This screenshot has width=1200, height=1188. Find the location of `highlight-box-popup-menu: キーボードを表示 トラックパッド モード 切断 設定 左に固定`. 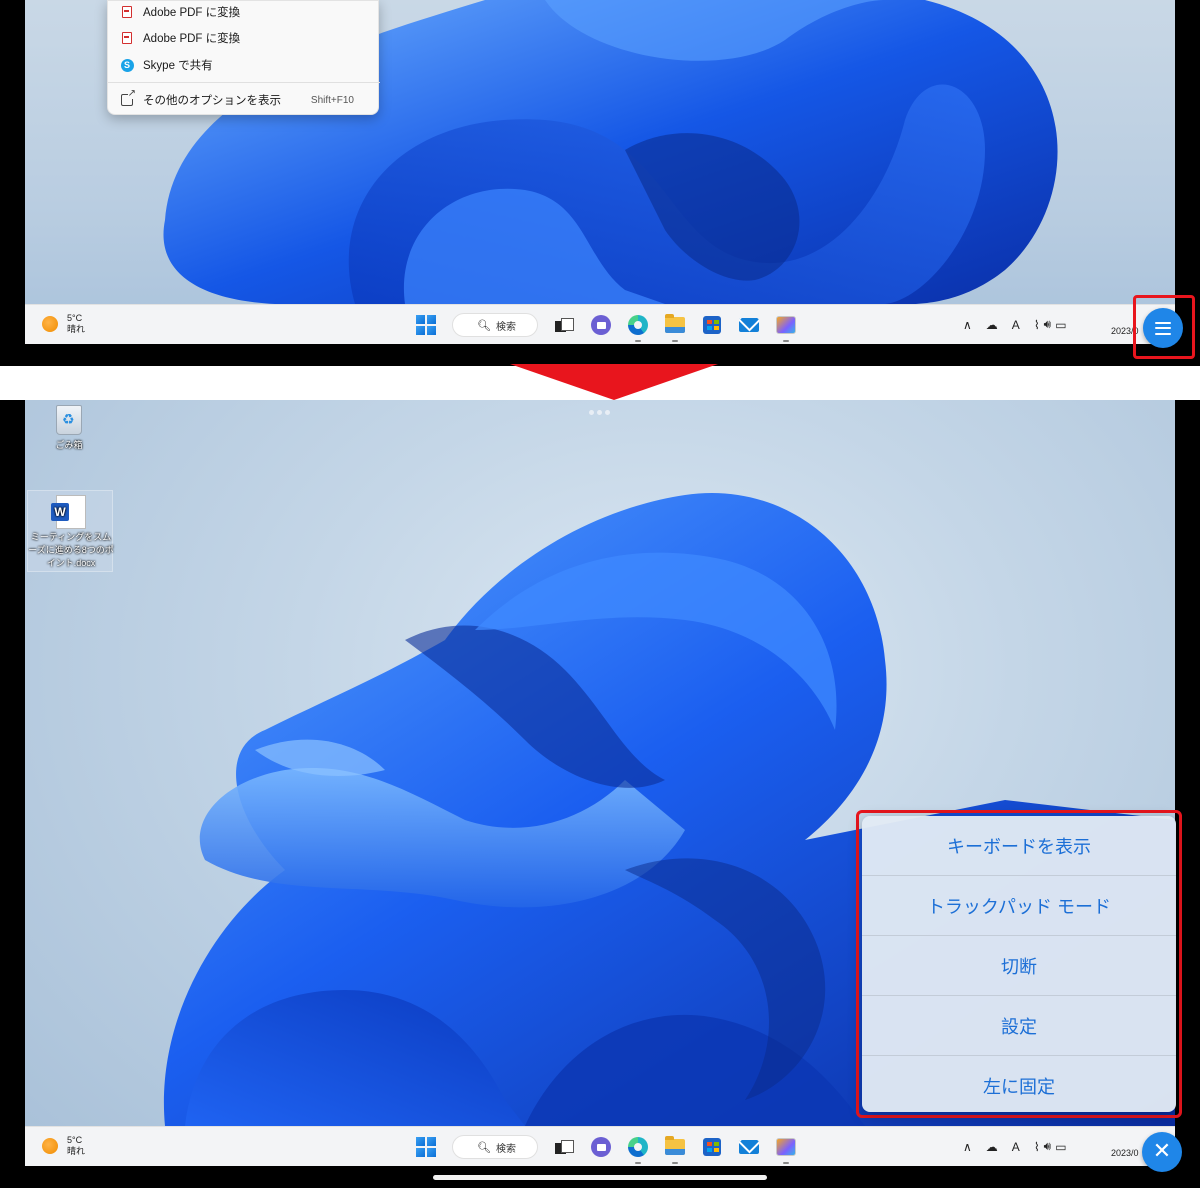

highlight-box-popup-menu: キーボードを表示 トラックパッド モード 切断 設定 左に固定 is located at coordinates (1019, 964).